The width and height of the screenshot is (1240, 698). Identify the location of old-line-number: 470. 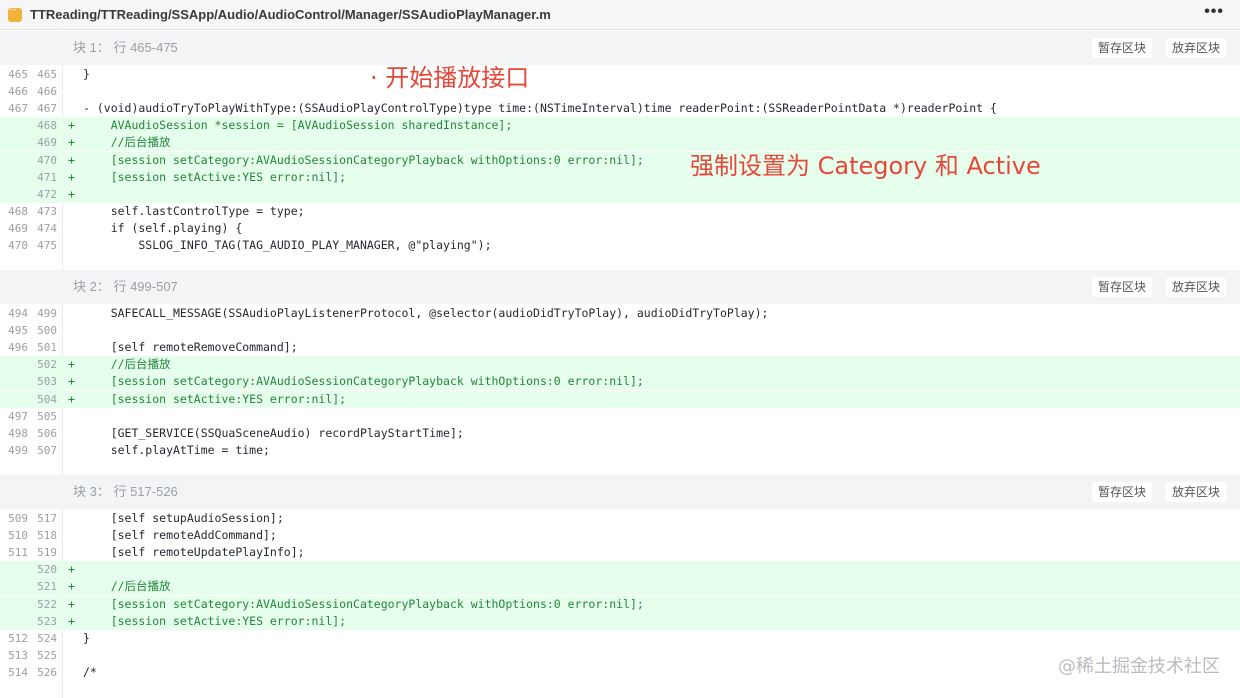
(18, 245).